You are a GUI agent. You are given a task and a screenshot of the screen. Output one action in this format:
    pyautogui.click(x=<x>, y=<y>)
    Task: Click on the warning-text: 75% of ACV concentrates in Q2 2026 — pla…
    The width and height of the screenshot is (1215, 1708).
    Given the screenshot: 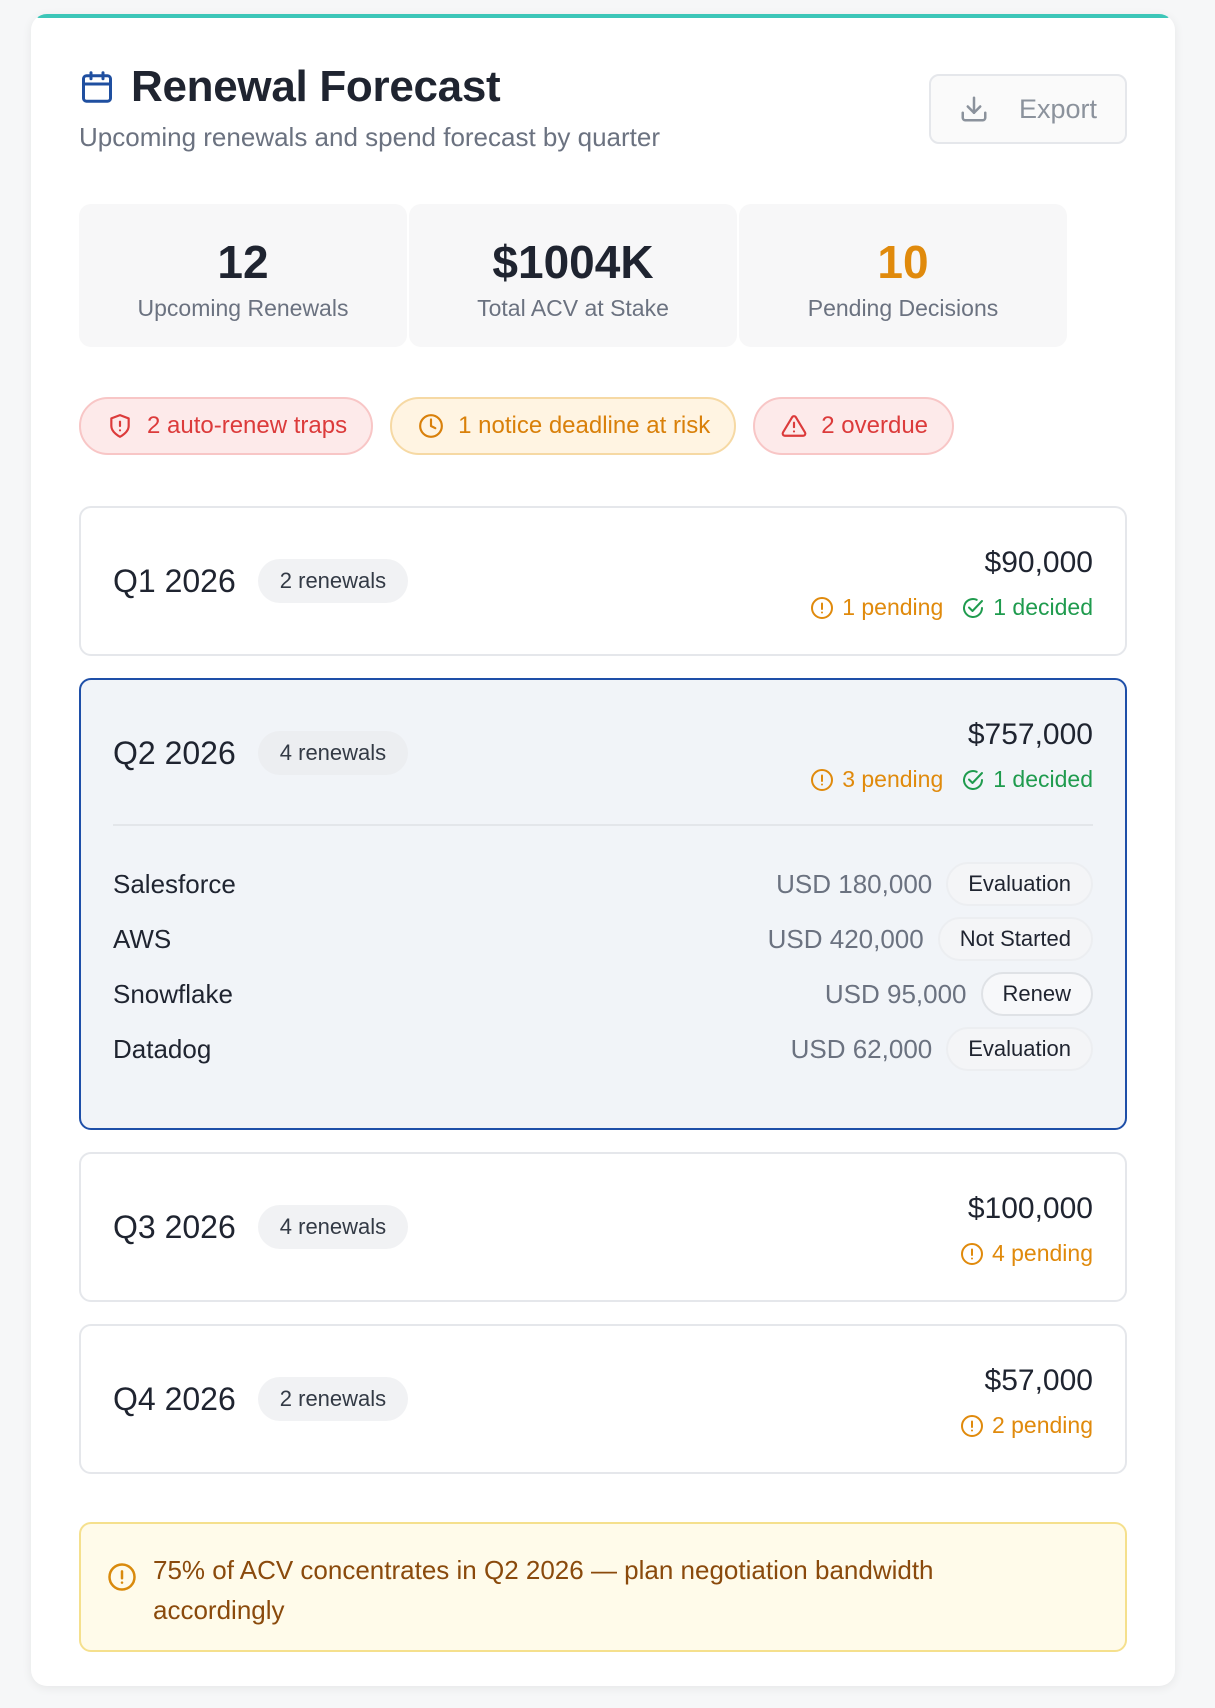 What is the action you would take?
    pyautogui.click(x=543, y=1590)
    